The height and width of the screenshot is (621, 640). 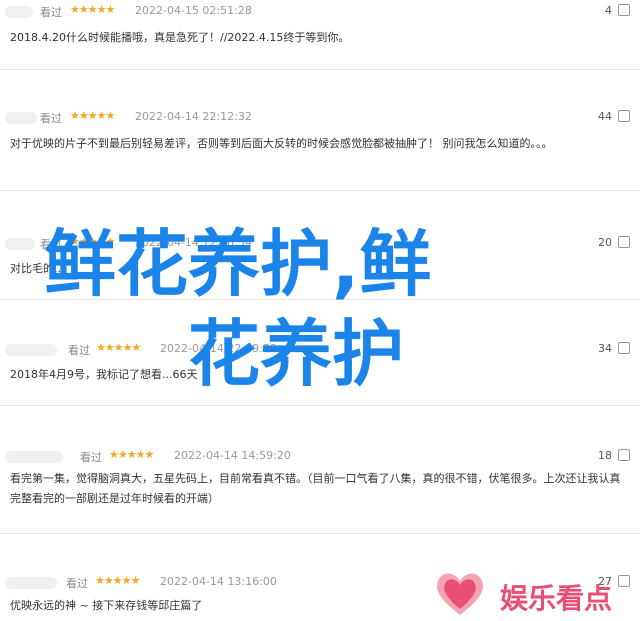 What do you see at coordinates (556, 598) in the screenshot?
I see `logo-text: 娱乐看点` at bounding box center [556, 598].